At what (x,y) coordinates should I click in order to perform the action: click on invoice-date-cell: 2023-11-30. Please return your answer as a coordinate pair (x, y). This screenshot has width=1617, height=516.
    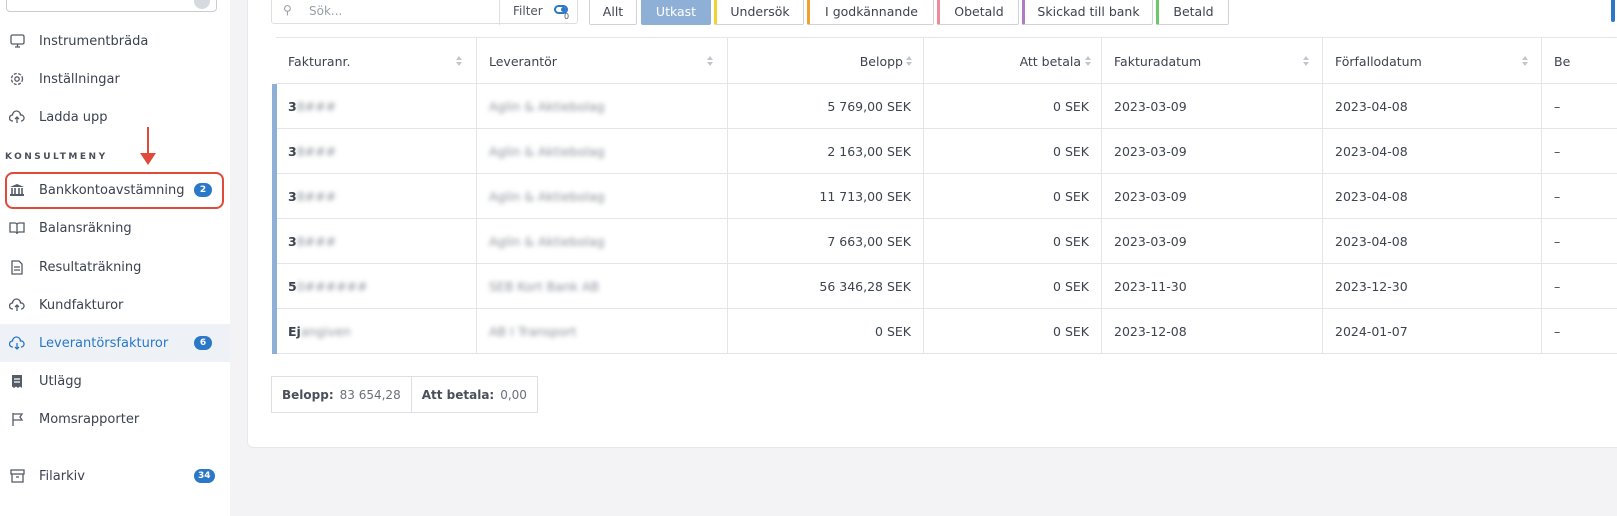
    Looking at the image, I should click on (1212, 286).